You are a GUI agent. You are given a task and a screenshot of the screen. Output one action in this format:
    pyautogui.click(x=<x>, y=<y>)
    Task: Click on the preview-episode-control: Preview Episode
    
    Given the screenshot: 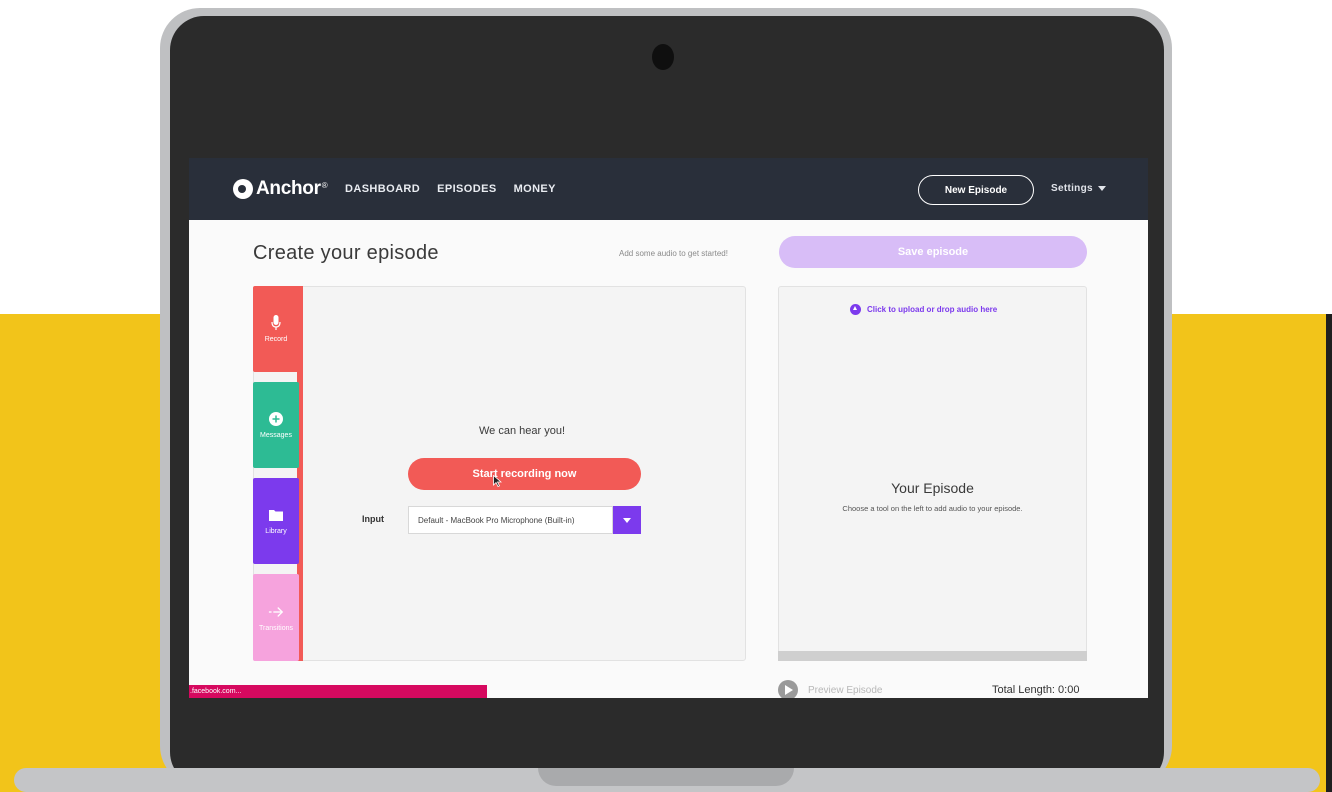 What is the action you would take?
    pyautogui.click(x=830, y=689)
    